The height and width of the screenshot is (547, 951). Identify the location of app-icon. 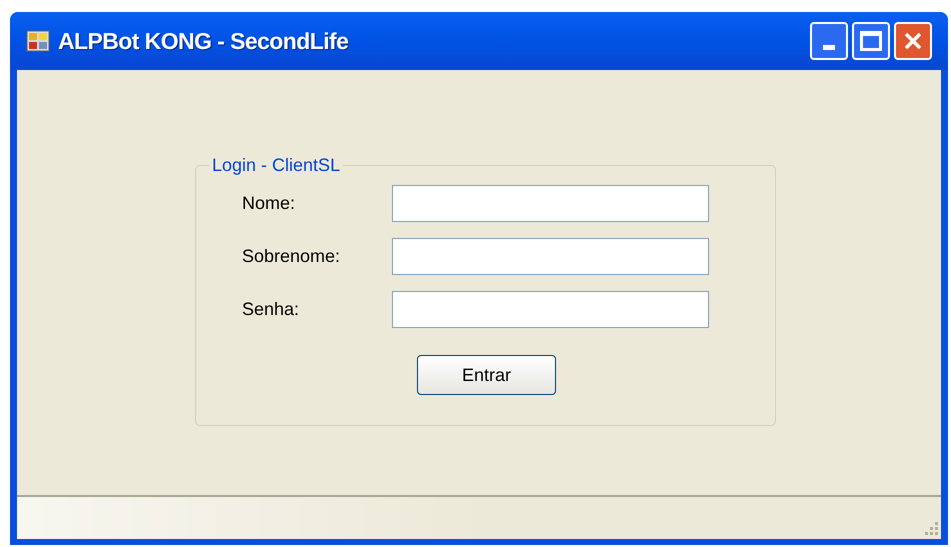
(38, 41).